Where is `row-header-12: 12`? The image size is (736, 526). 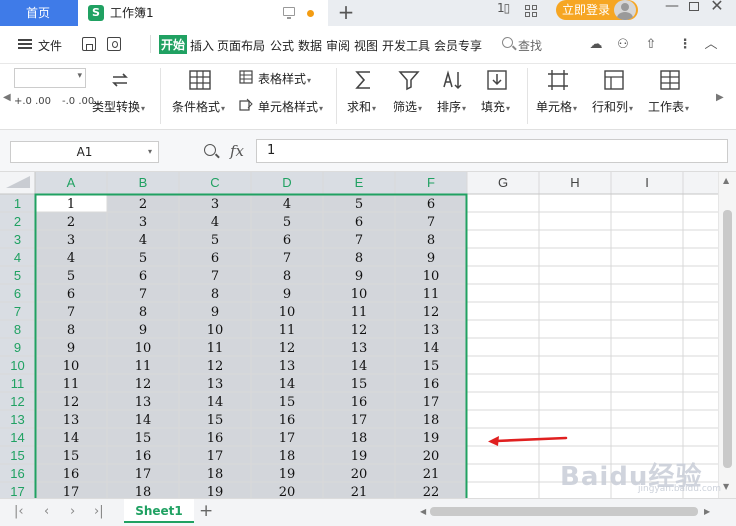 row-header-12: 12 is located at coordinates (17, 401).